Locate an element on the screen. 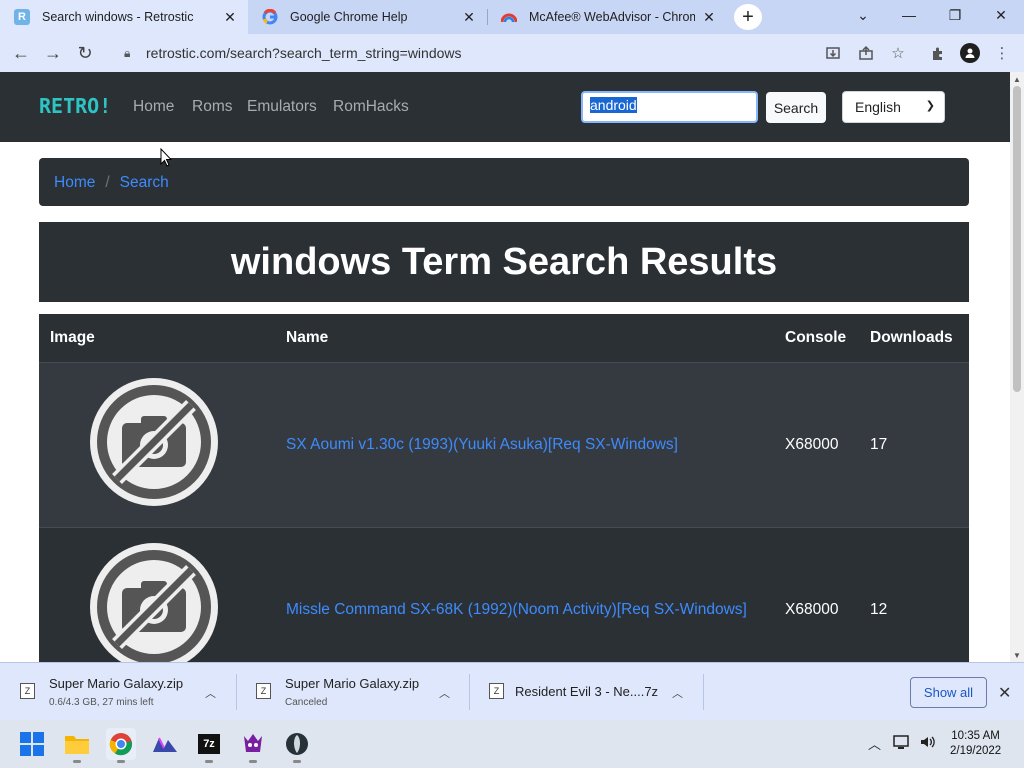 The image size is (1024, 768). browser-menu-icon: ⋮ is located at coordinates (1002, 53).